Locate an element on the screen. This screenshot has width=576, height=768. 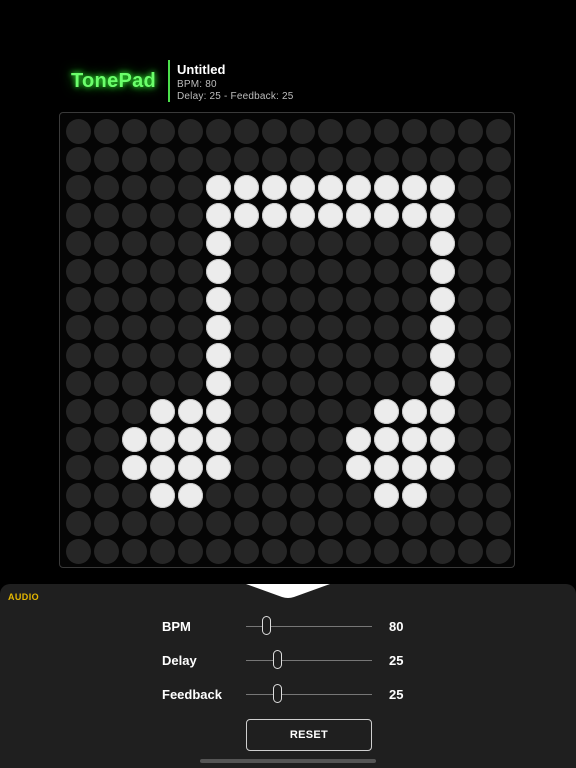
collapse-panel-handle is located at coordinates (288, 591).